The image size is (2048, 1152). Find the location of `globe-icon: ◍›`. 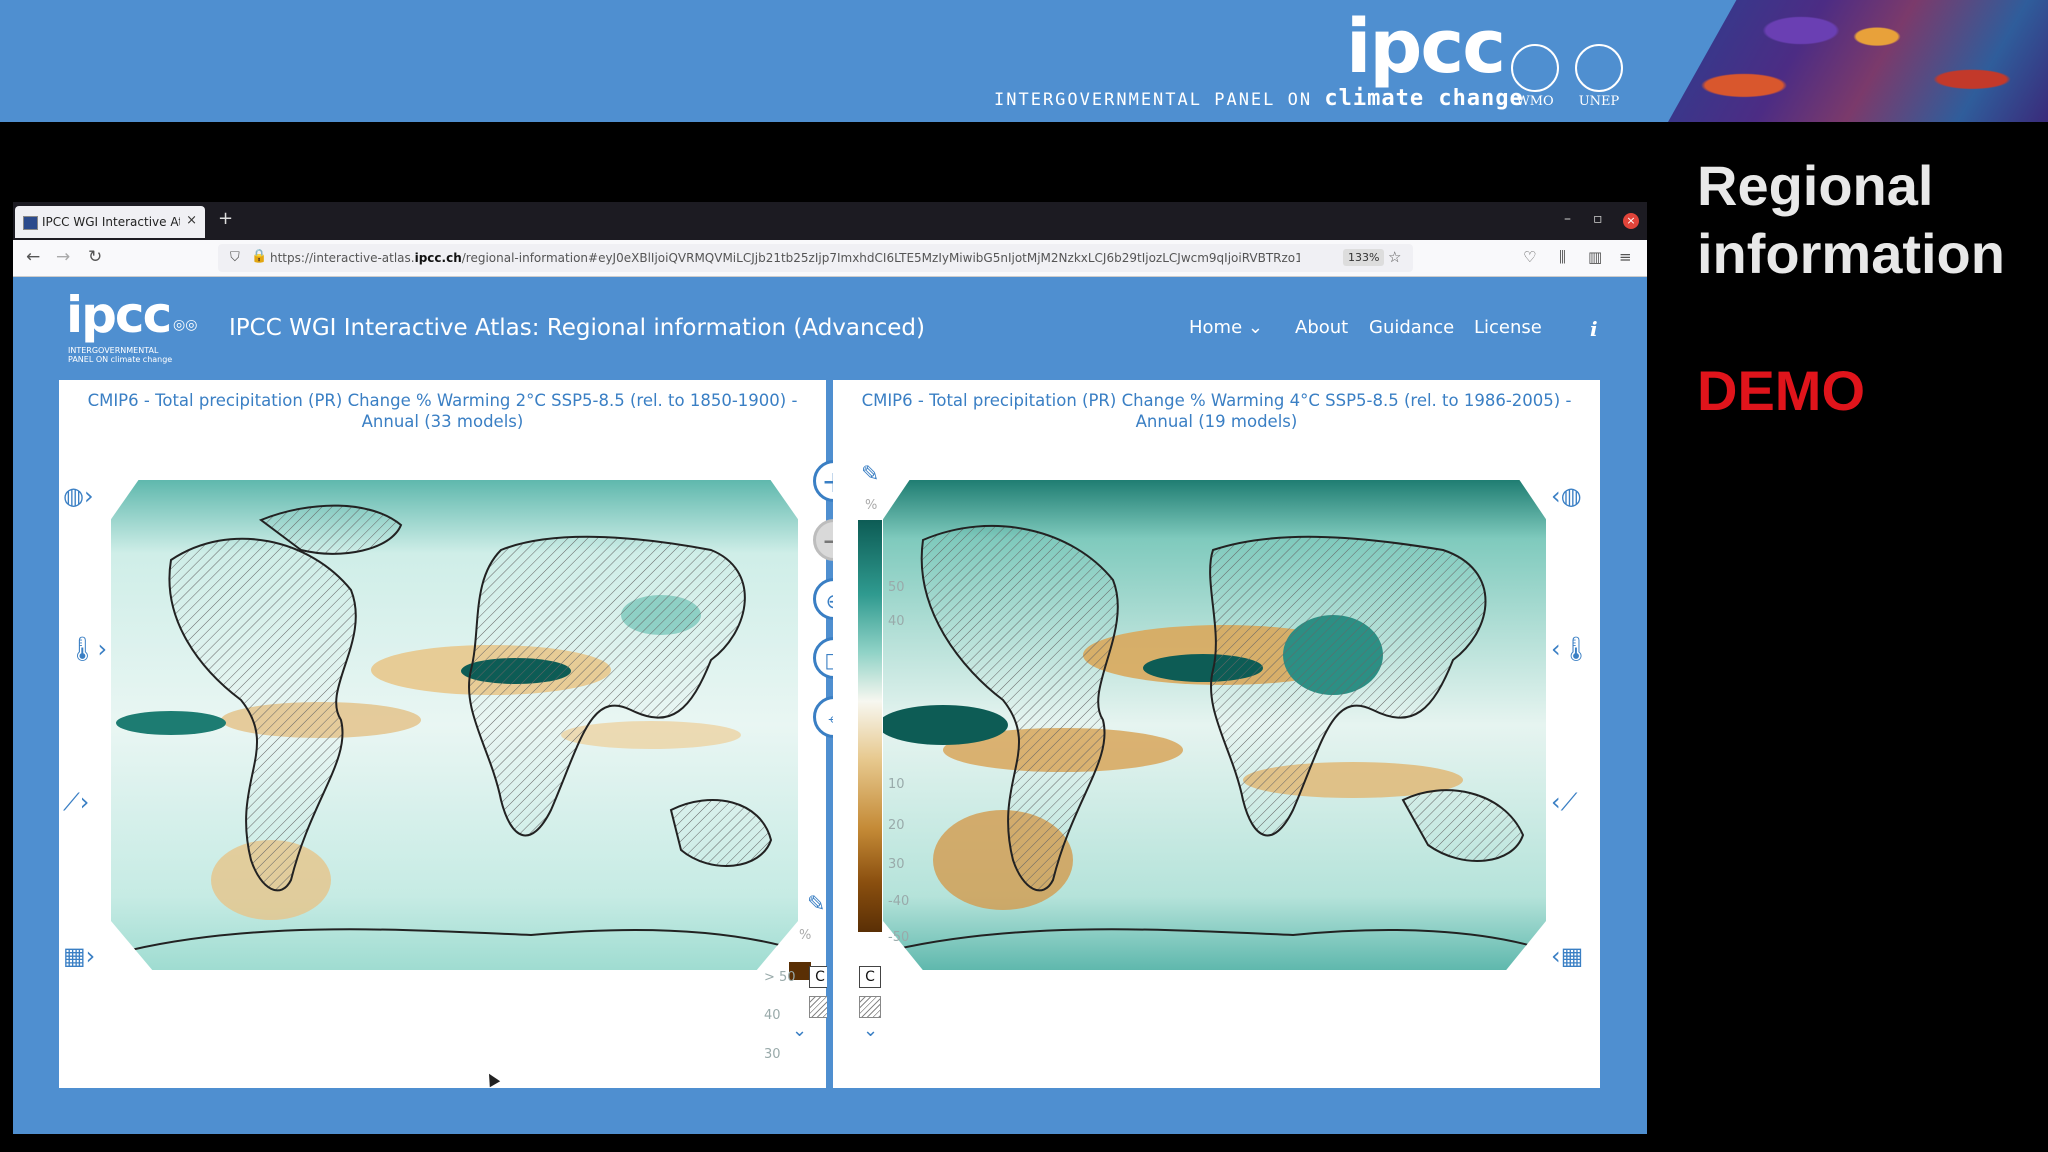

globe-icon: ◍› is located at coordinates (78, 496).